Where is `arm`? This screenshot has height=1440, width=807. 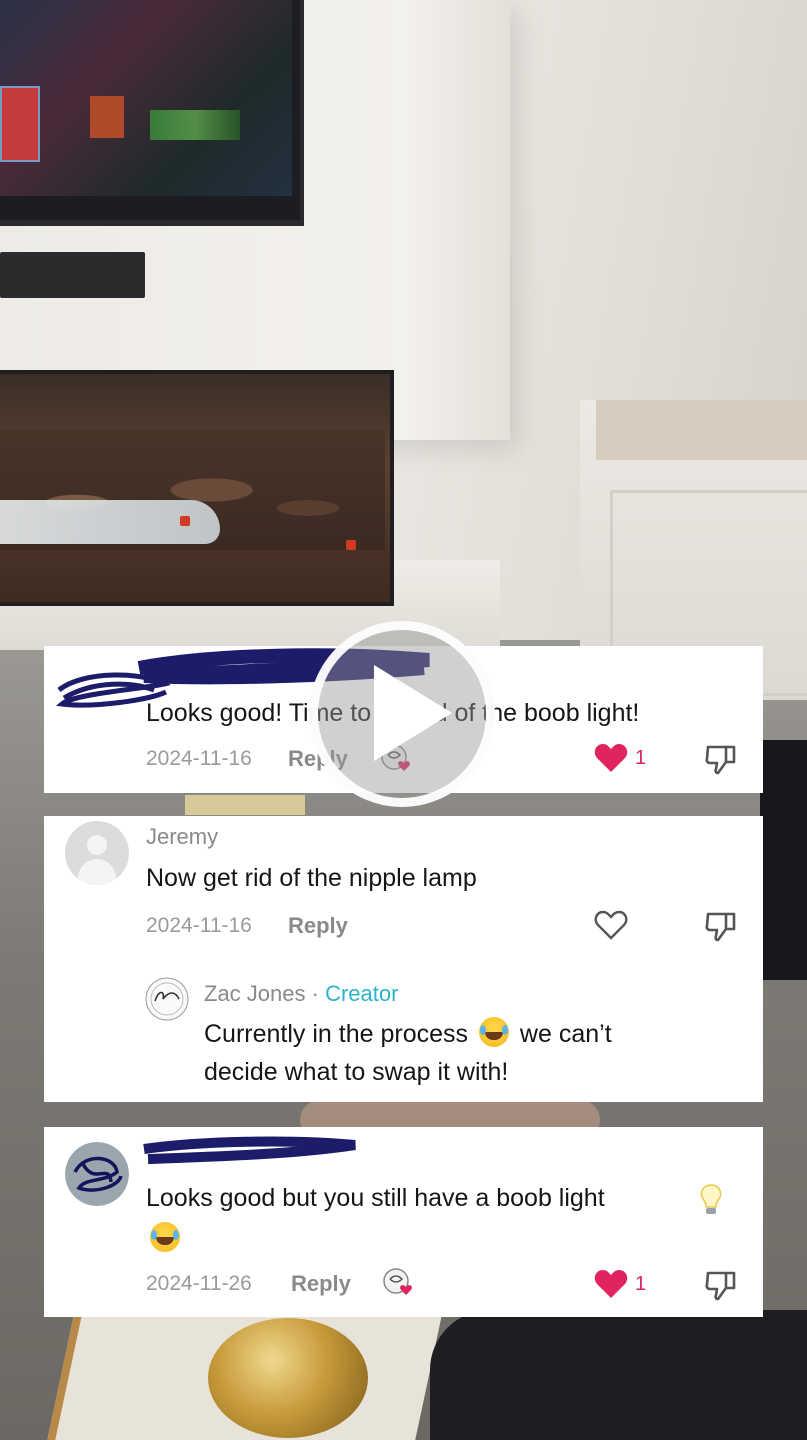
arm is located at coordinates (618, 1375).